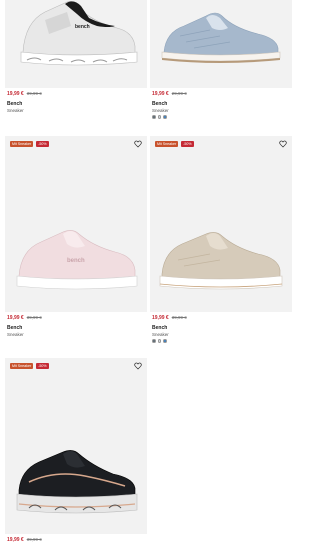  Describe the element at coordinates (179, 93) in the screenshot. I see `old-price: 29,99 €` at that location.